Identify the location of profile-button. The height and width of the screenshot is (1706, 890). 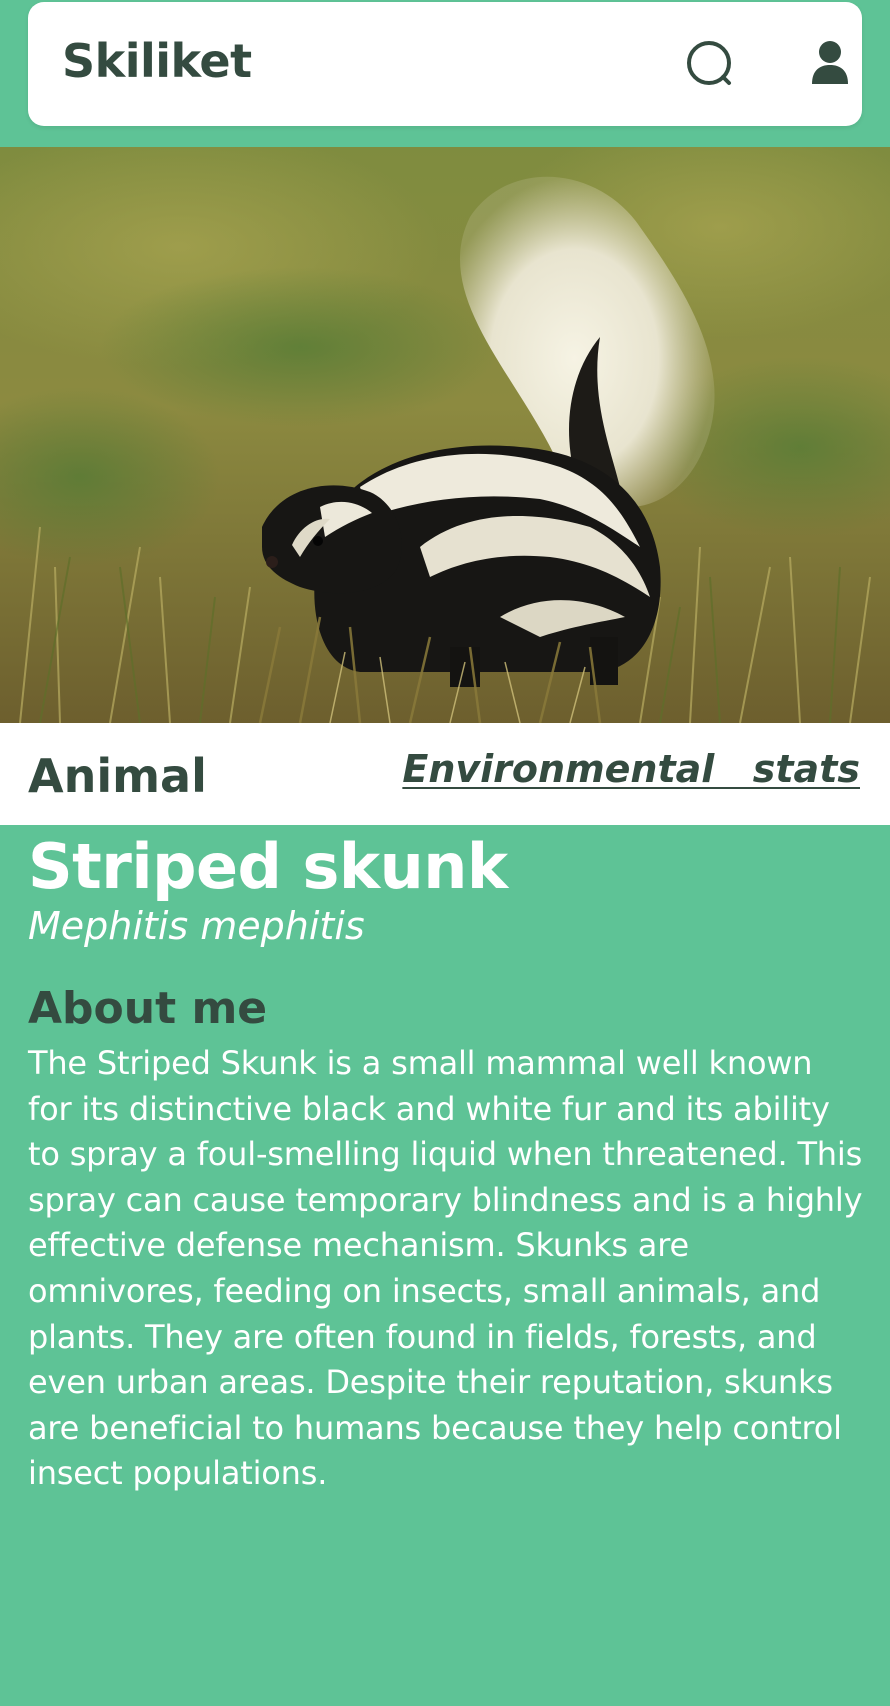
(830, 66).